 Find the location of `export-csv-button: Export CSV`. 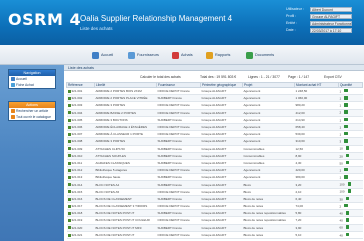

export-csv-button: Export CSV is located at coordinates (333, 77).